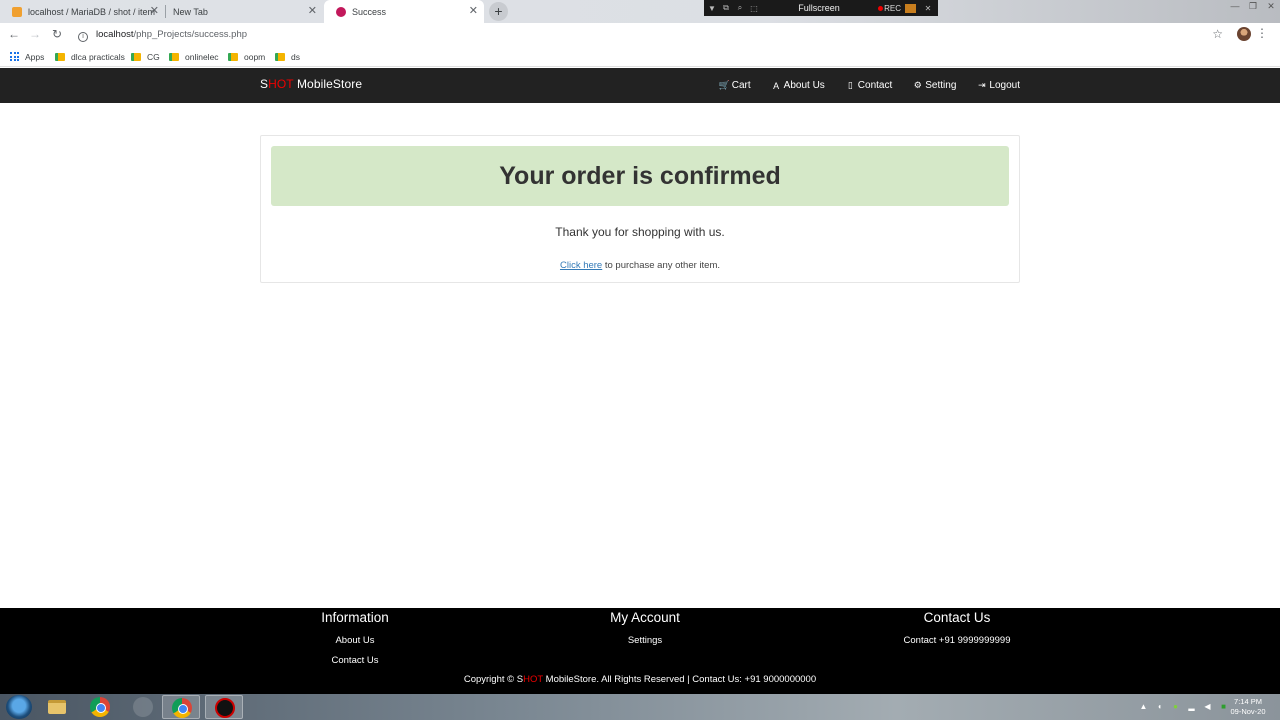  I want to click on footer-about-link: About Us, so click(355, 640).